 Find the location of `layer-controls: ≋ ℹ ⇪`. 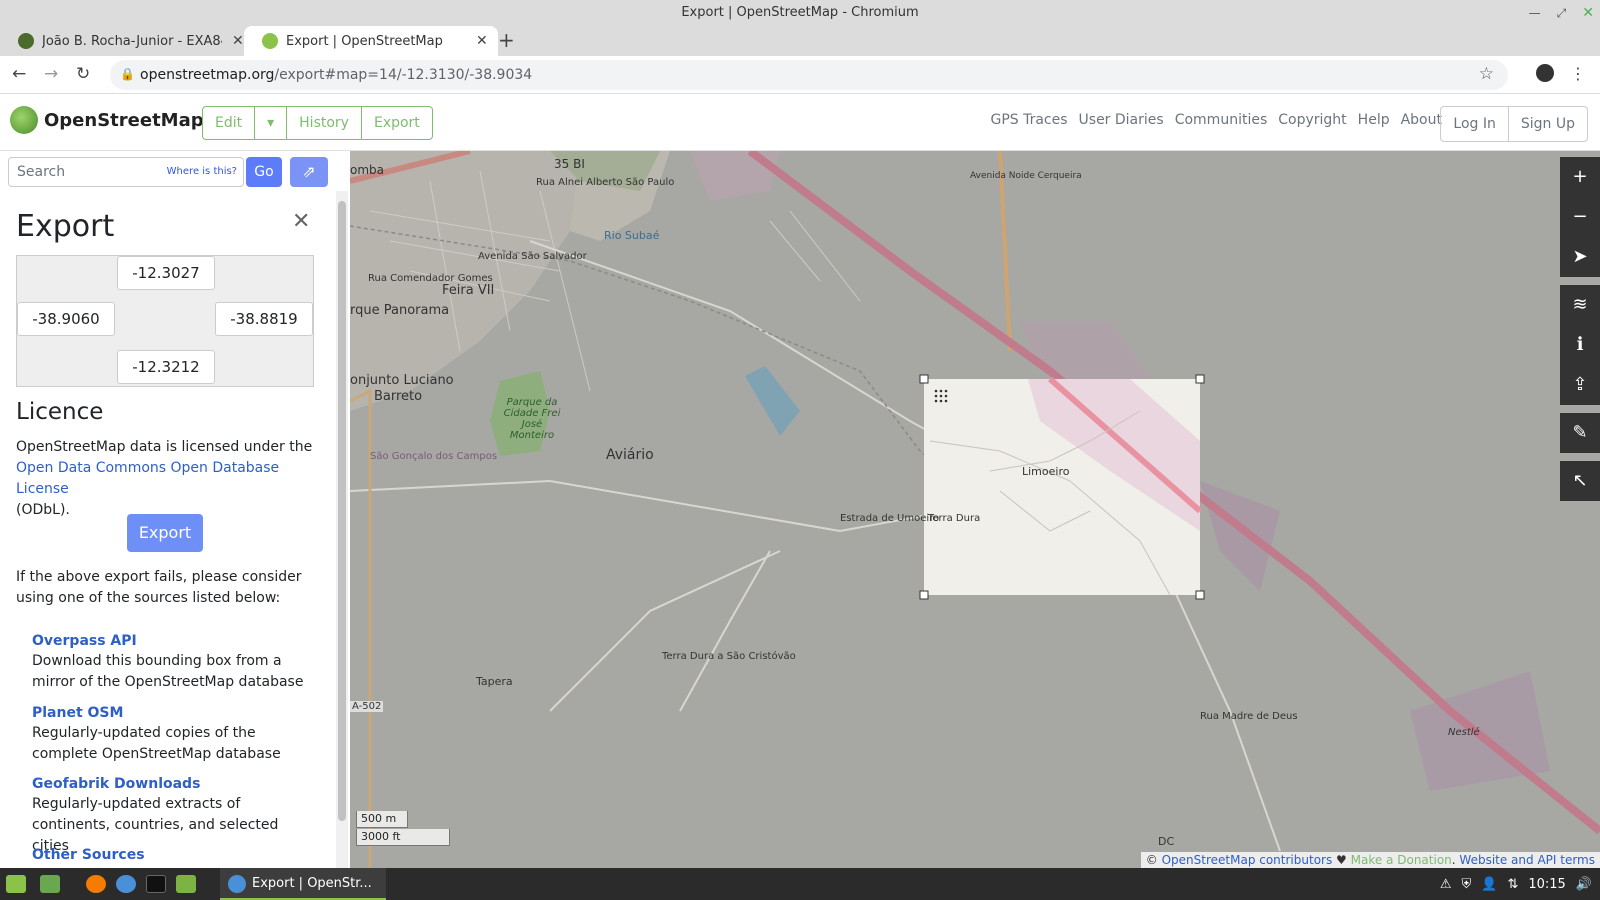

layer-controls: ≋ ℹ ⇪ is located at coordinates (1580, 345).